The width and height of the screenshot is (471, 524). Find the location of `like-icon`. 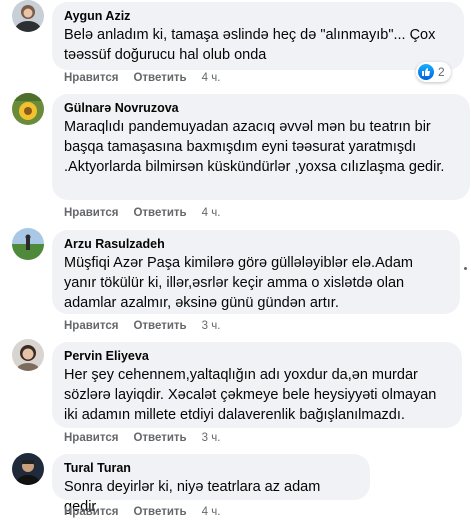

like-icon is located at coordinates (426, 72).